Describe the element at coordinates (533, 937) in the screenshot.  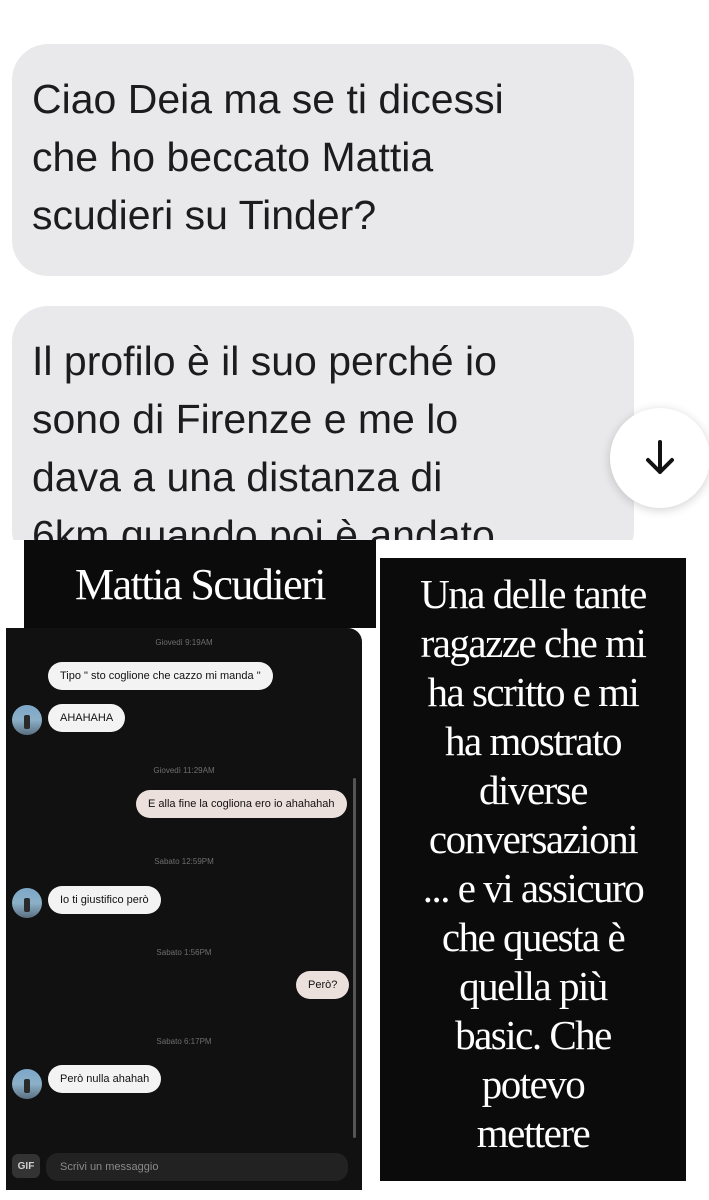
I see `caption-line: che questa è` at that location.